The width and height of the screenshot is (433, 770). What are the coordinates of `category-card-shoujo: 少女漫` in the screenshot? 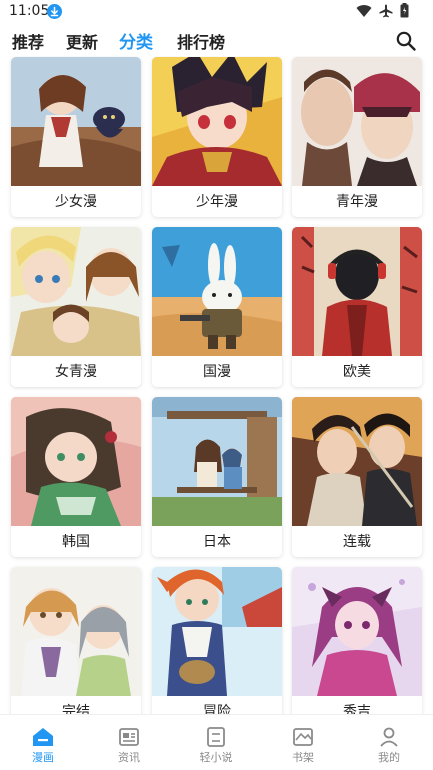 It's located at (76, 137).